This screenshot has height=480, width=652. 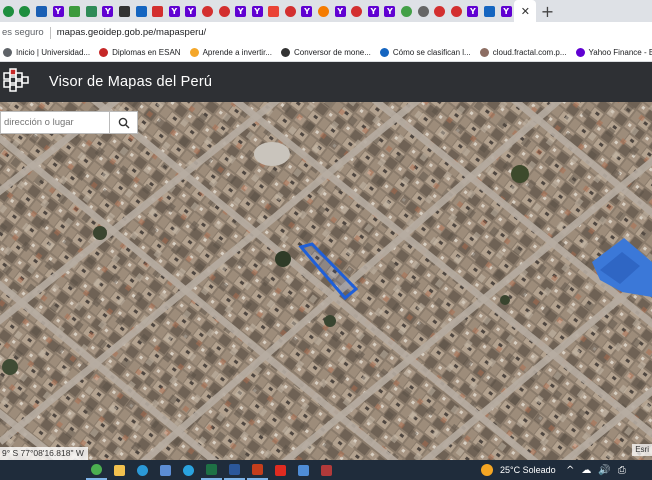 I want to click on telegram-icon, so click(x=188, y=470).